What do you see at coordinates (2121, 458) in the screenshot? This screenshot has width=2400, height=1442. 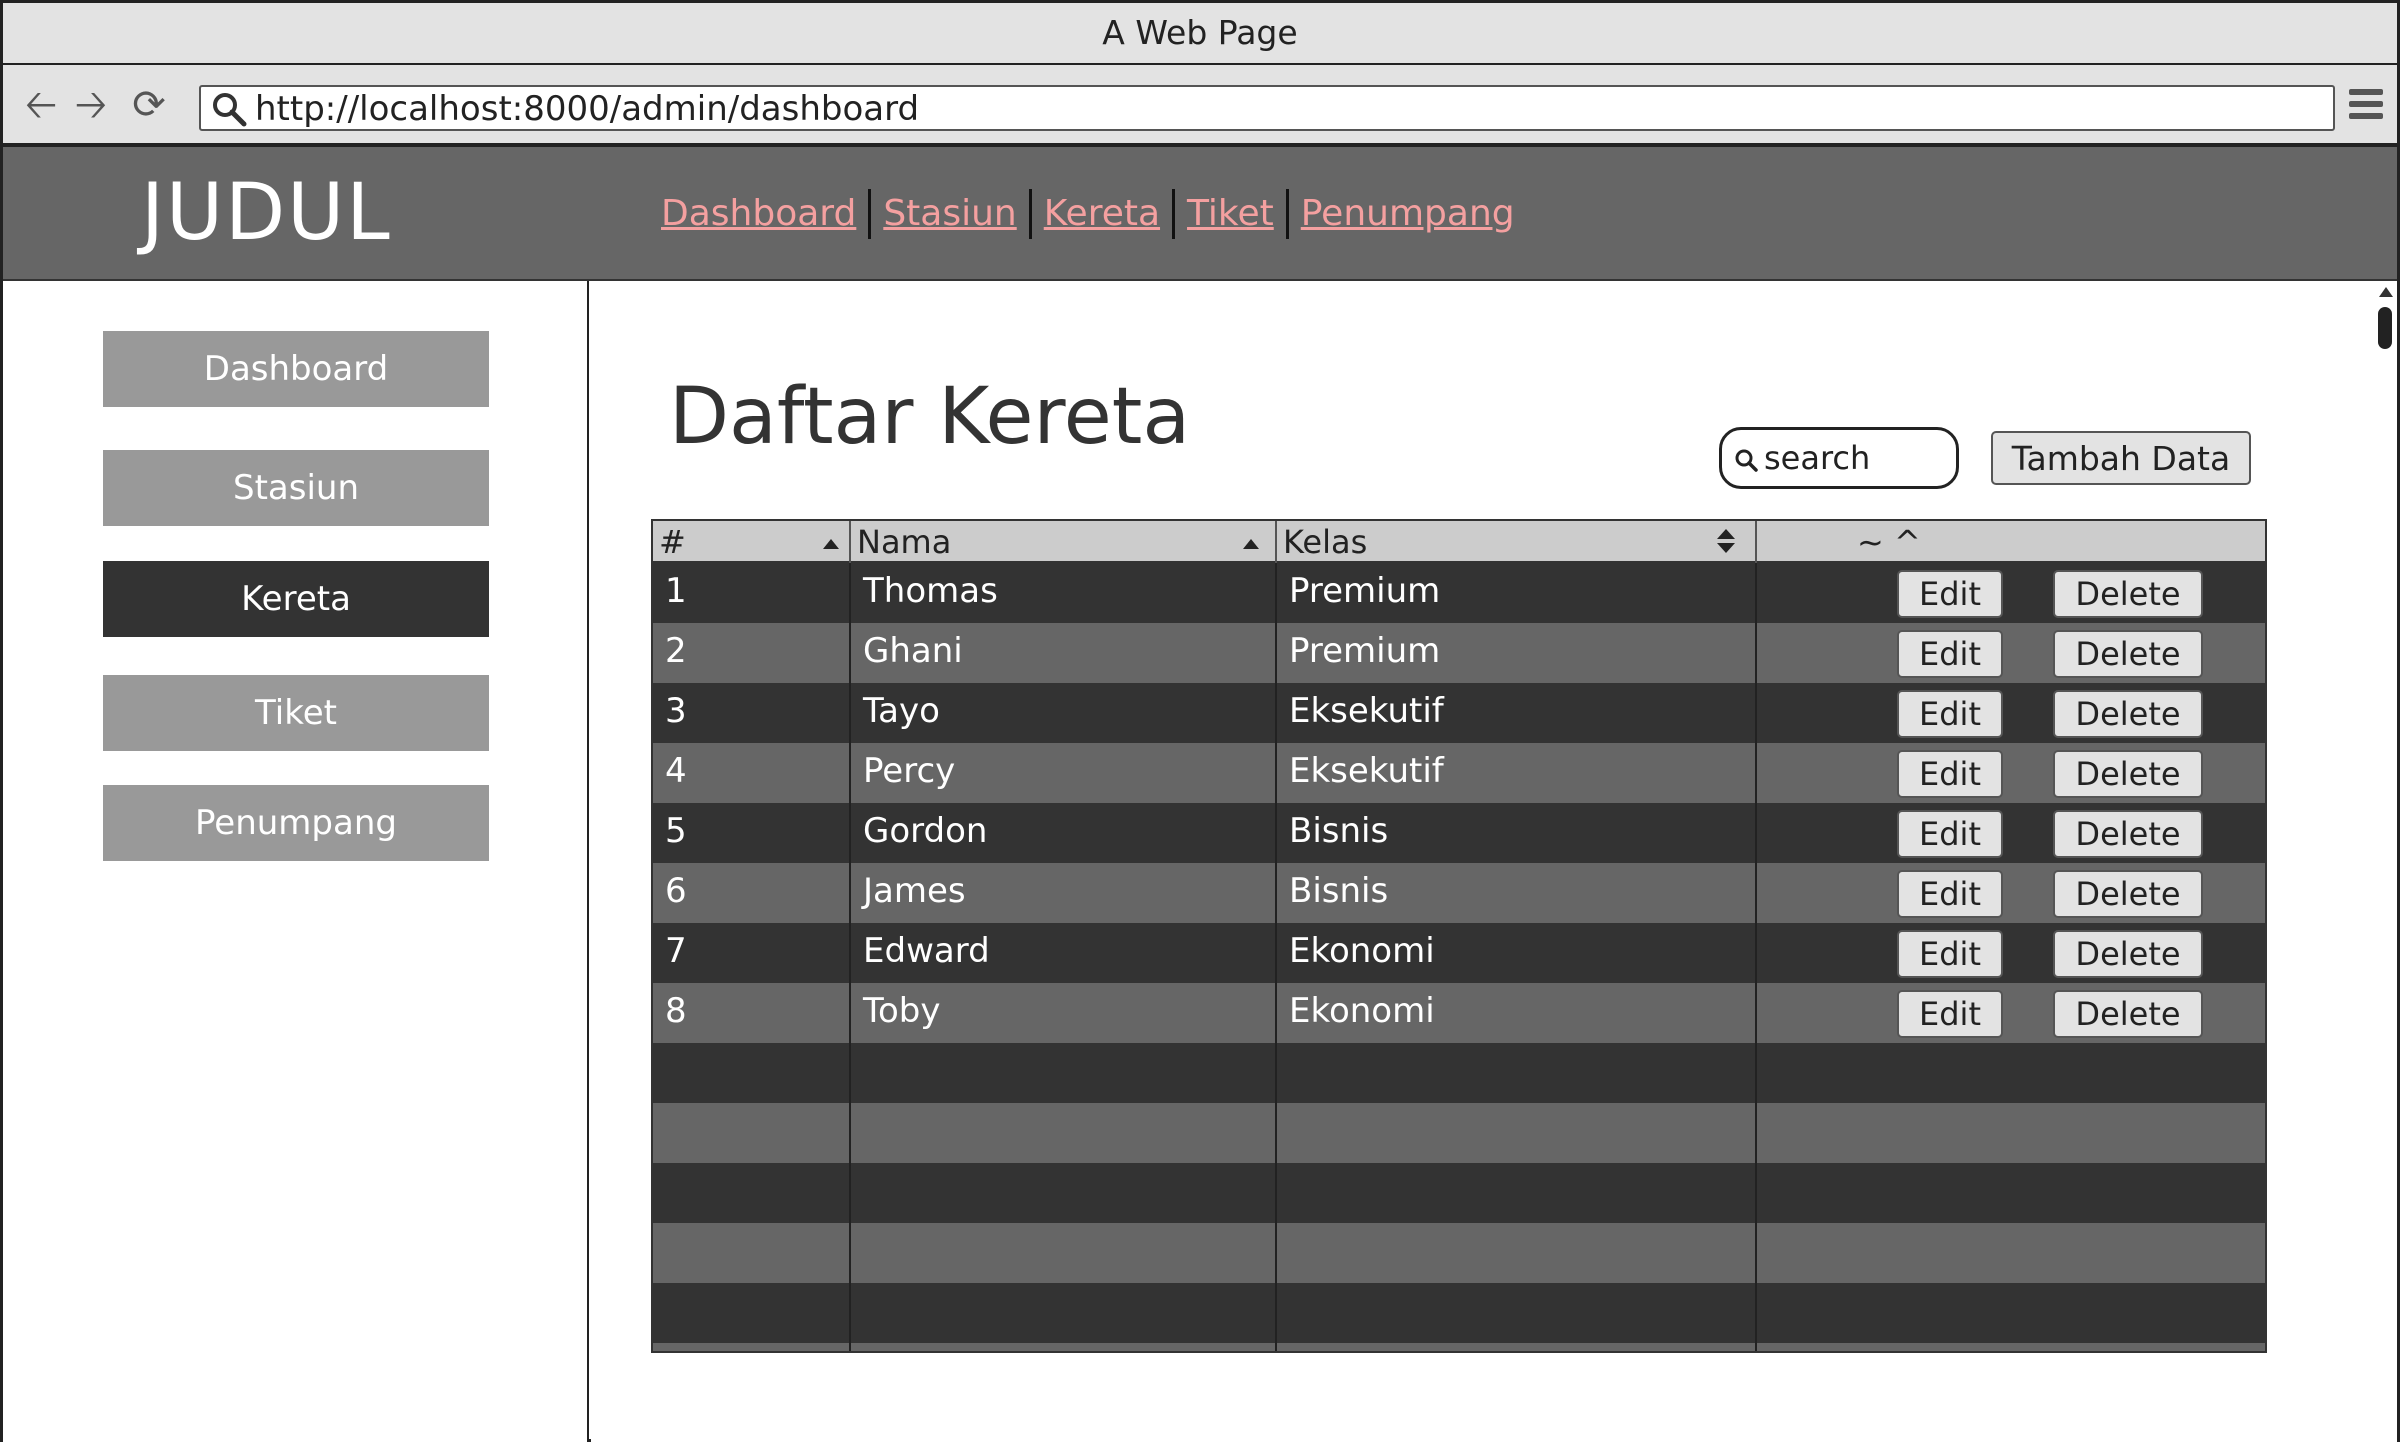 I see `add-data-button: Tambah Data` at bounding box center [2121, 458].